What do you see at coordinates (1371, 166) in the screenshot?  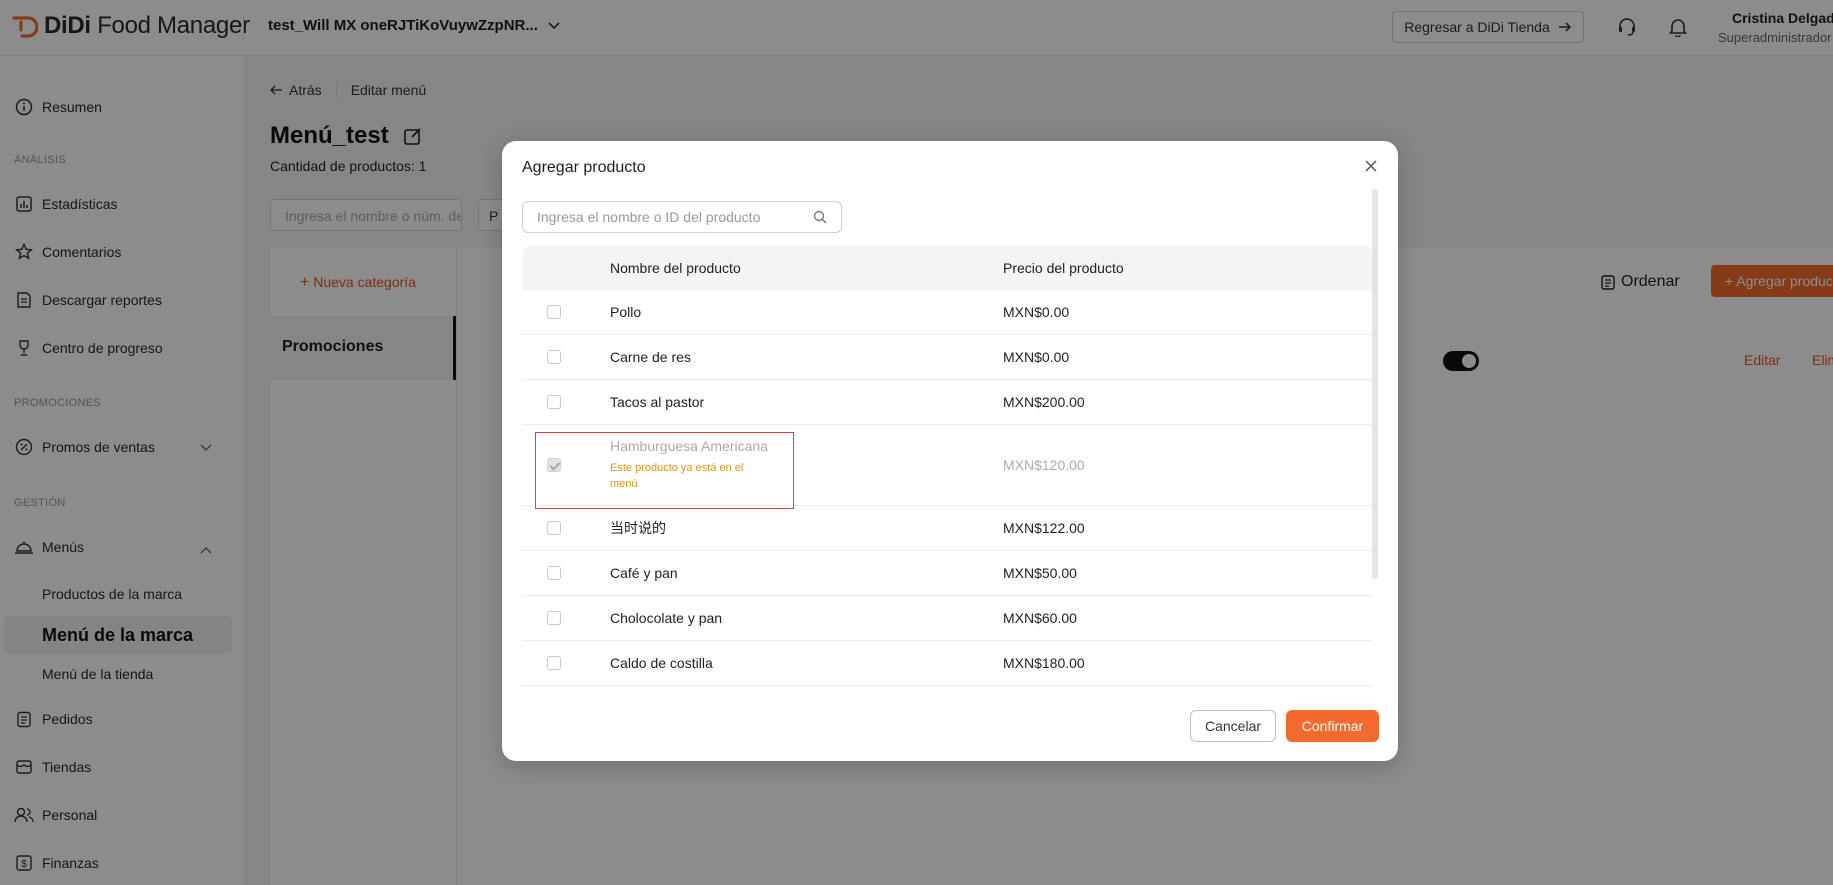 I see `close-icon` at bounding box center [1371, 166].